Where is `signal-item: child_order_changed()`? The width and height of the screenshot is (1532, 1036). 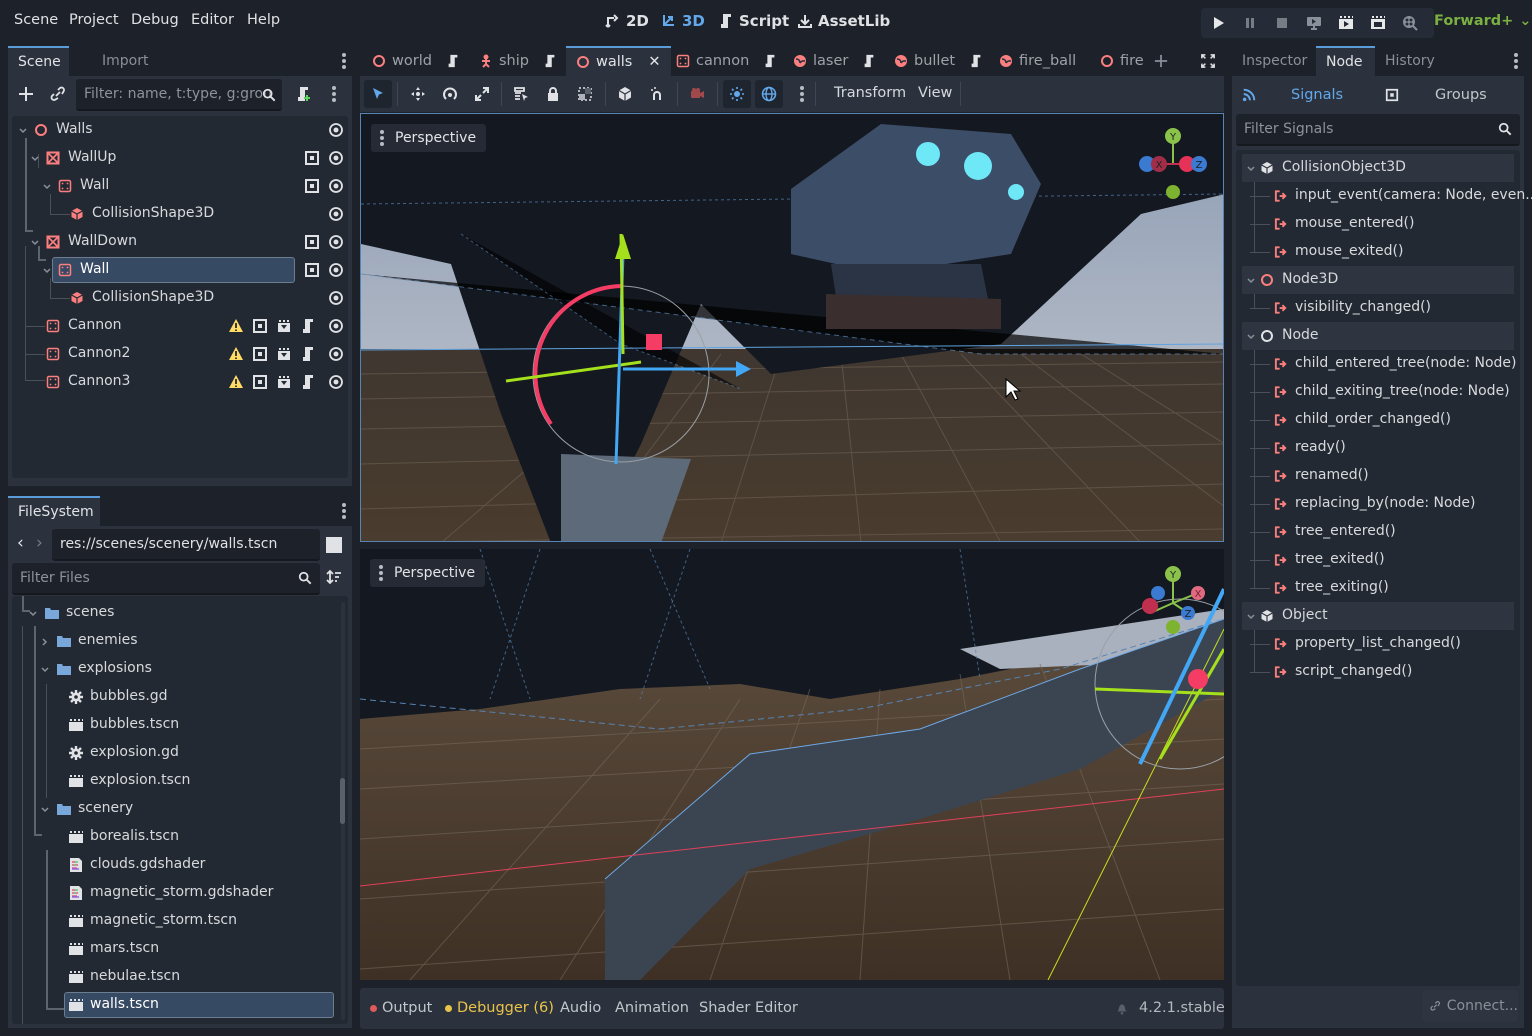 signal-item: child_order_changed() is located at coordinates (1378, 420).